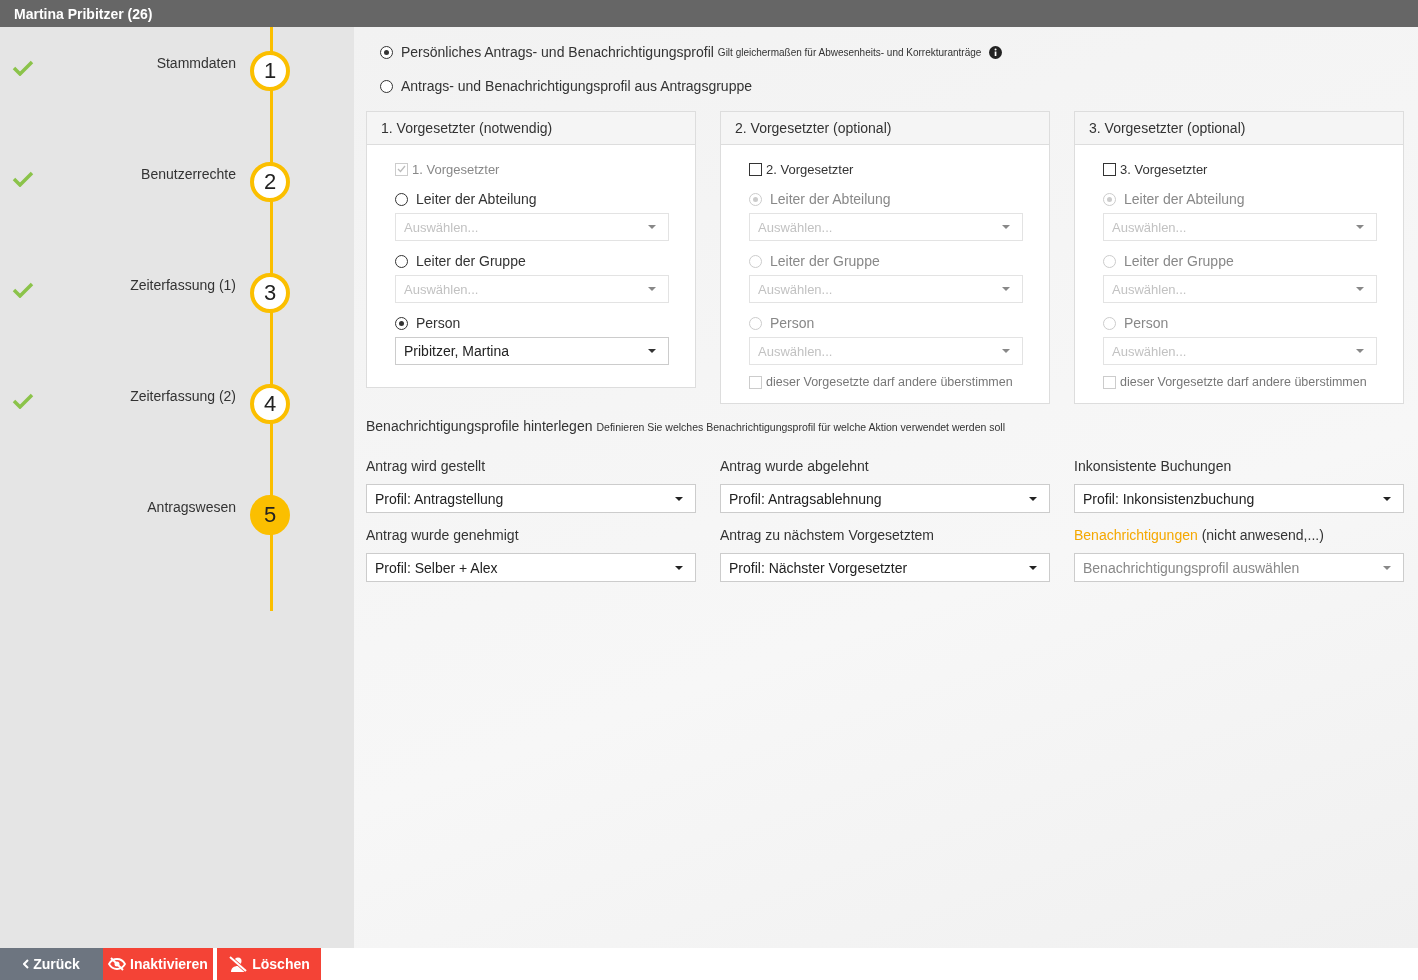 The image size is (1418, 980). What do you see at coordinates (117, 964) in the screenshot?
I see `eye-slash-icon` at bounding box center [117, 964].